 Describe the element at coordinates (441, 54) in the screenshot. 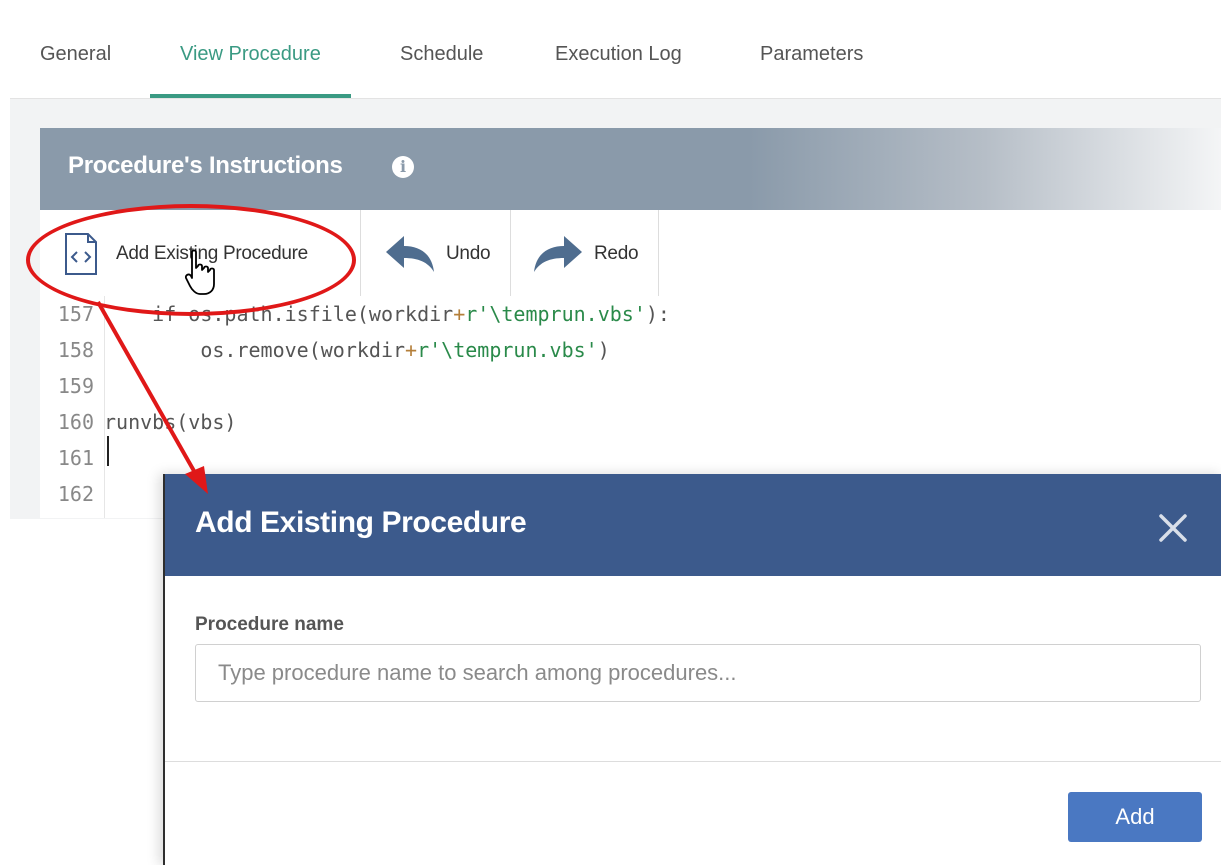

I see `tab-schedule: Schedule` at that location.